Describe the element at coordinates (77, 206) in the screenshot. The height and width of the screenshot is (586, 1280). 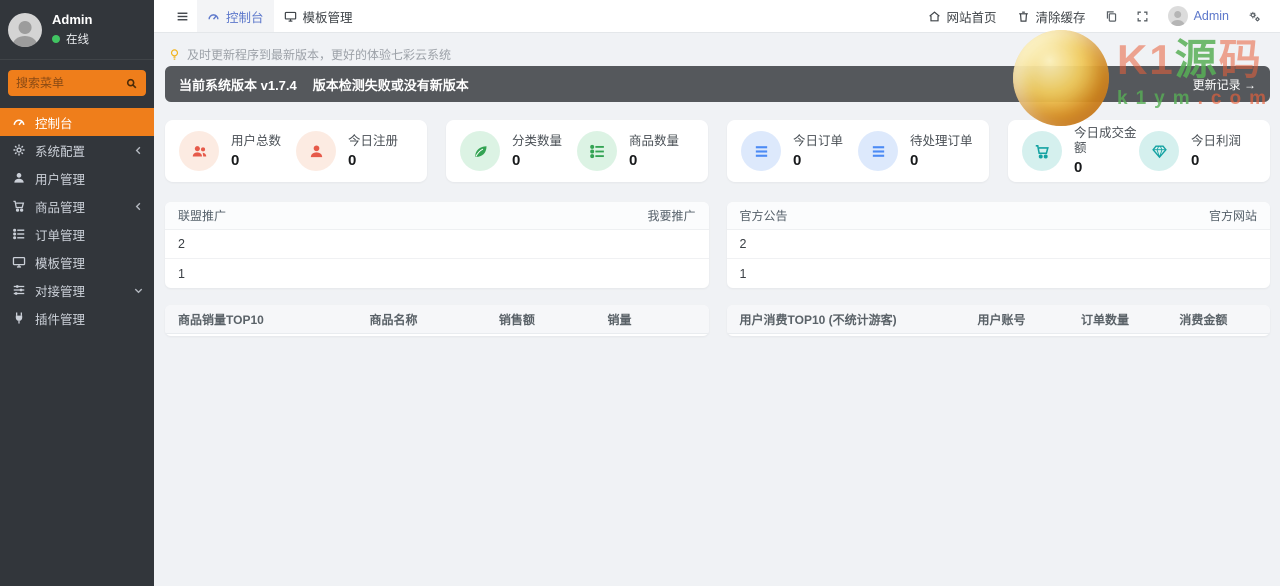
I see `sidebar-item-product-management: 商品管理` at that location.